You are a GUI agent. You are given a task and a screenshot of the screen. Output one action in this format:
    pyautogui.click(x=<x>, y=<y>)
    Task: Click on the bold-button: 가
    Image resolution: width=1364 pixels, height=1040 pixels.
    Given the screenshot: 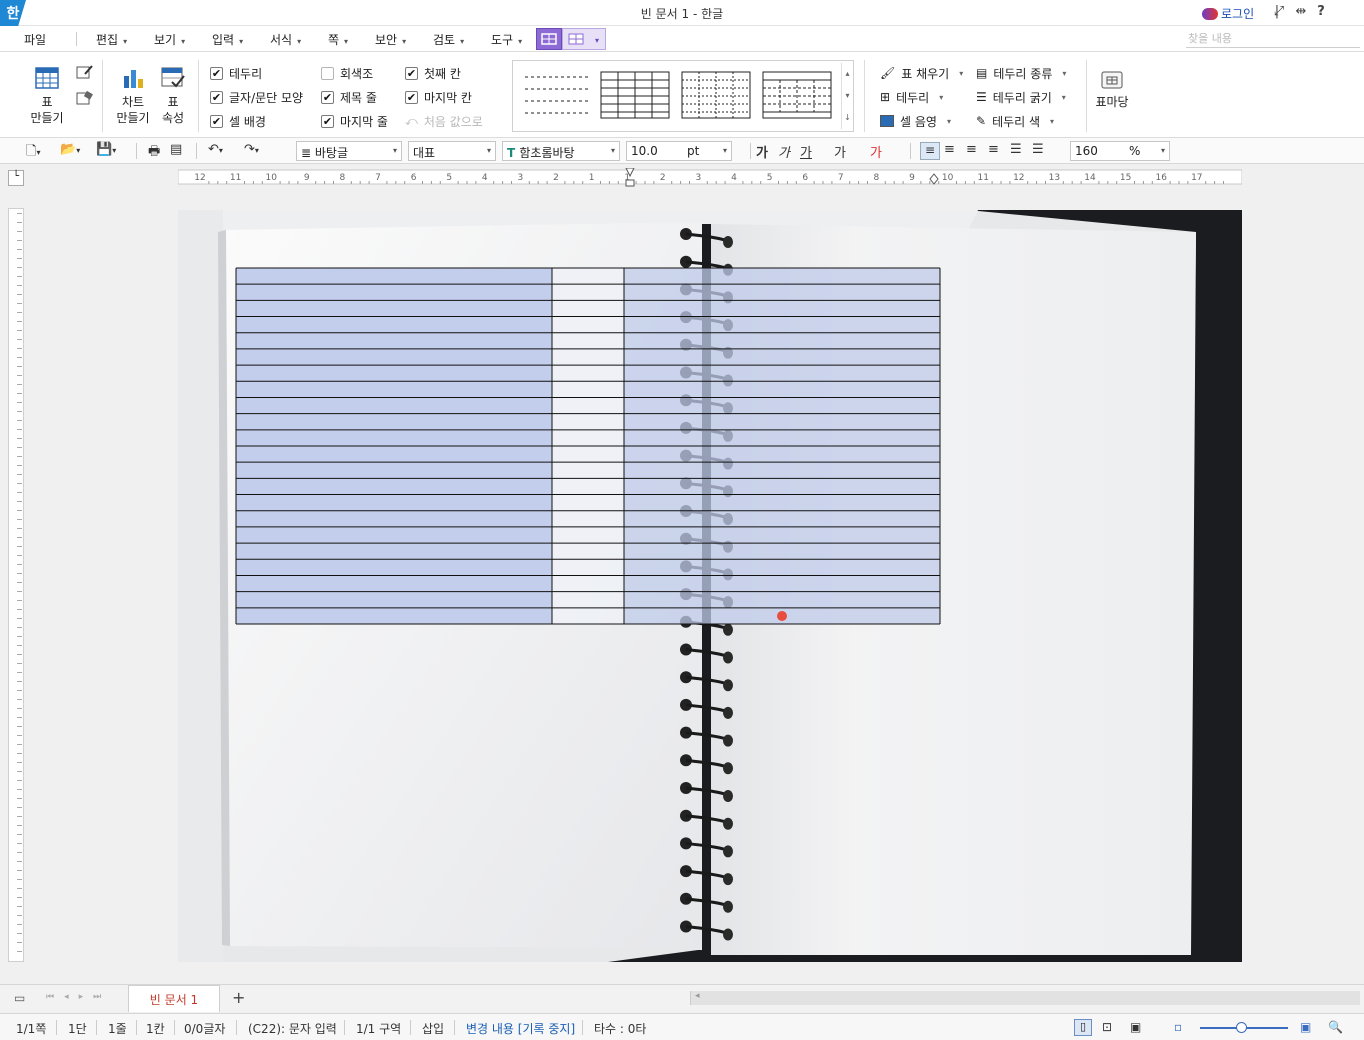 What is the action you would take?
    pyautogui.click(x=762, y=151)
    